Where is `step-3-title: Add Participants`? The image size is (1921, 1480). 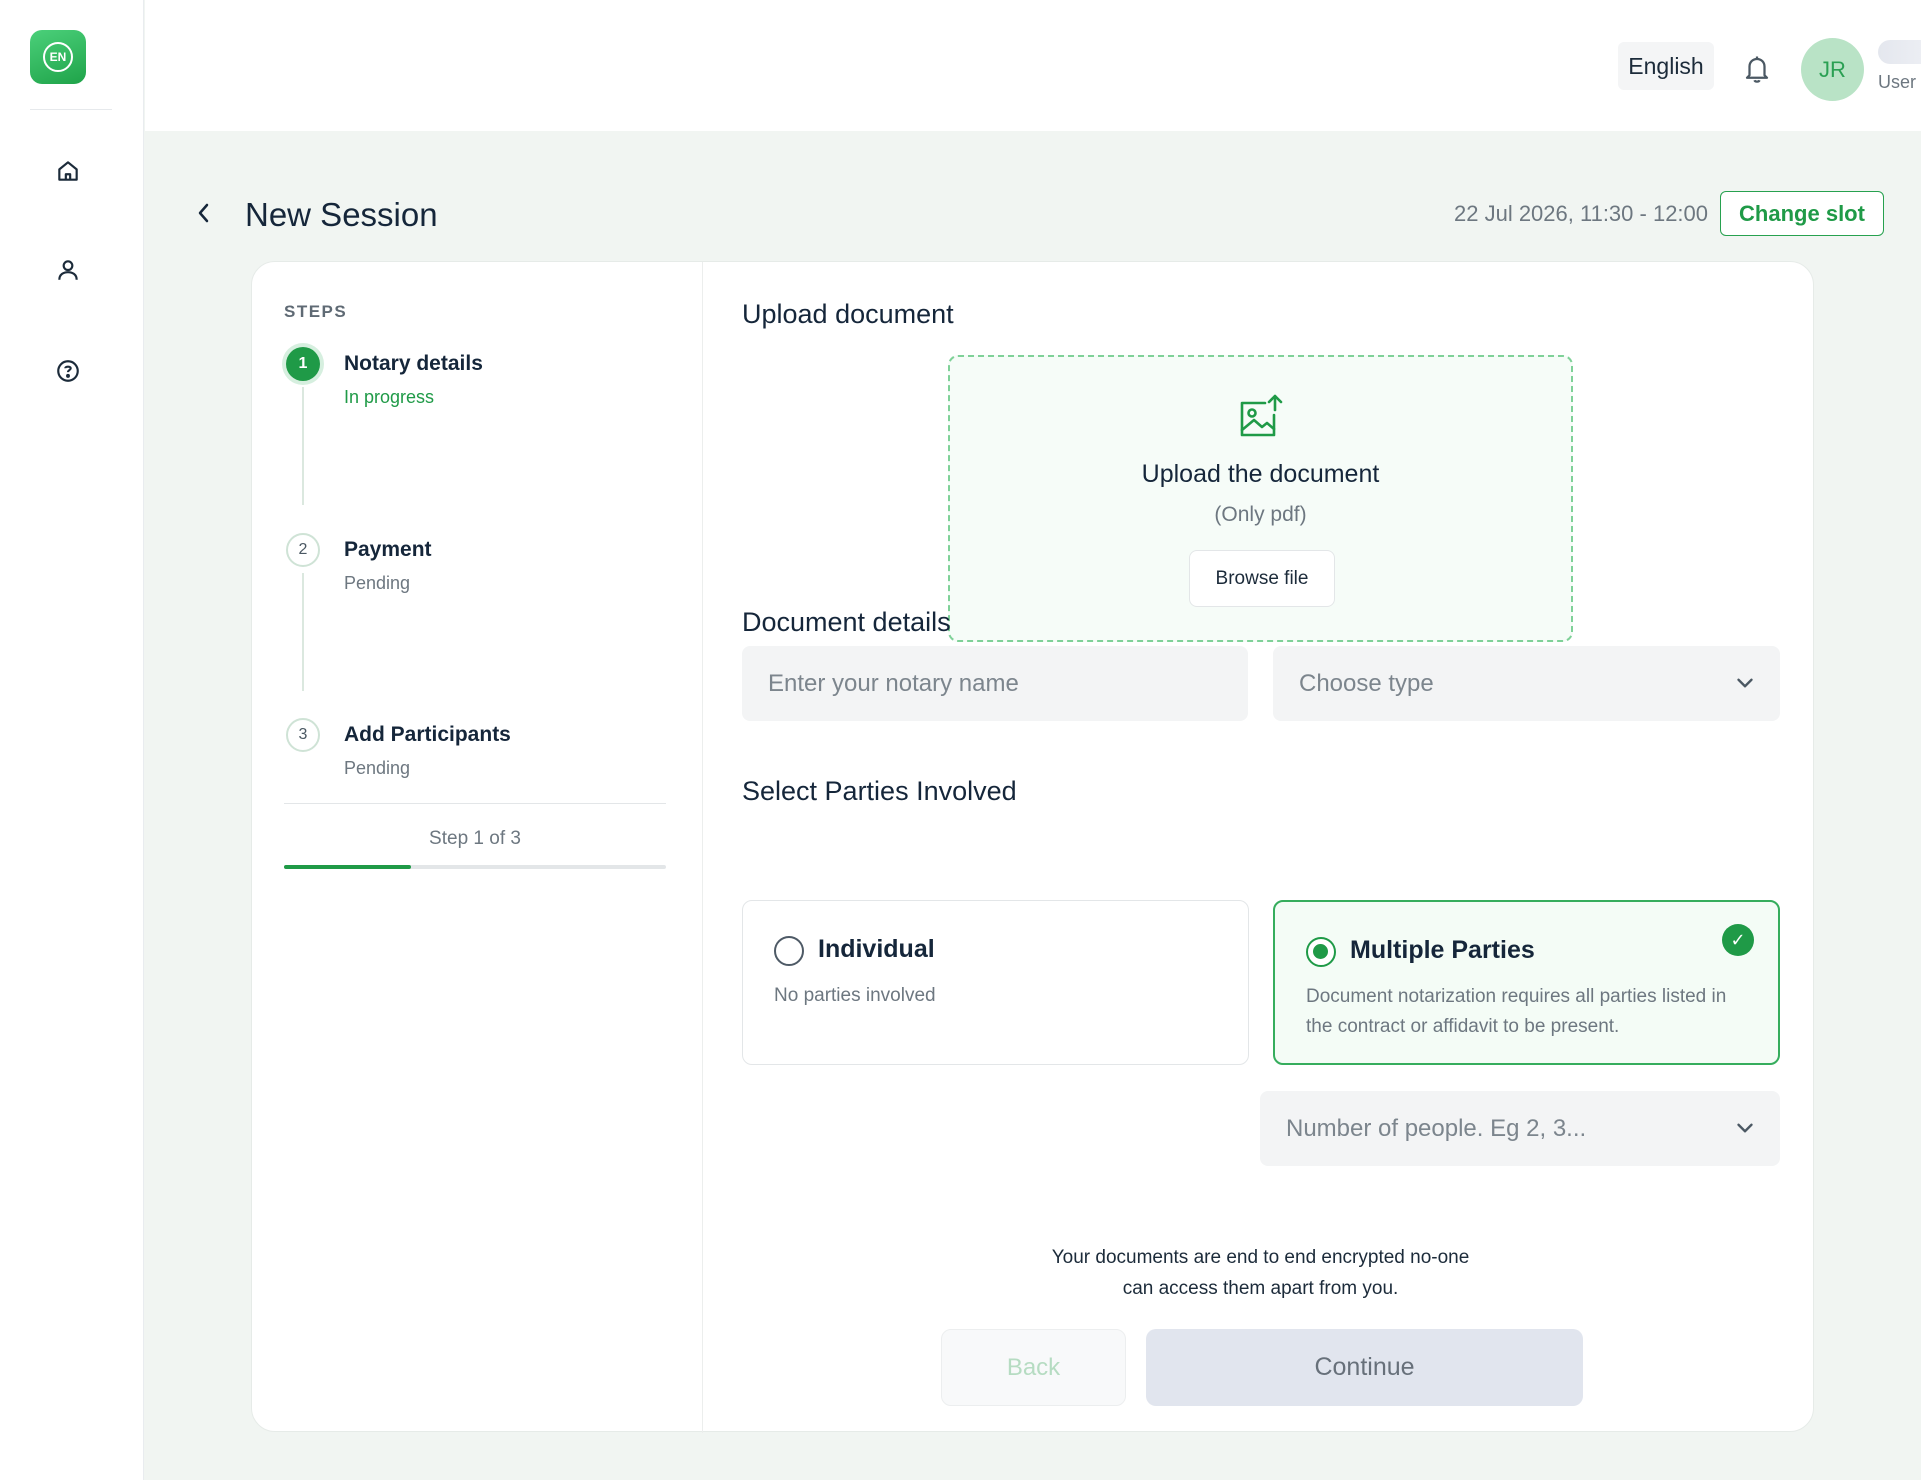
step-3-title: Add Participants is located at coordinates (427, 735).